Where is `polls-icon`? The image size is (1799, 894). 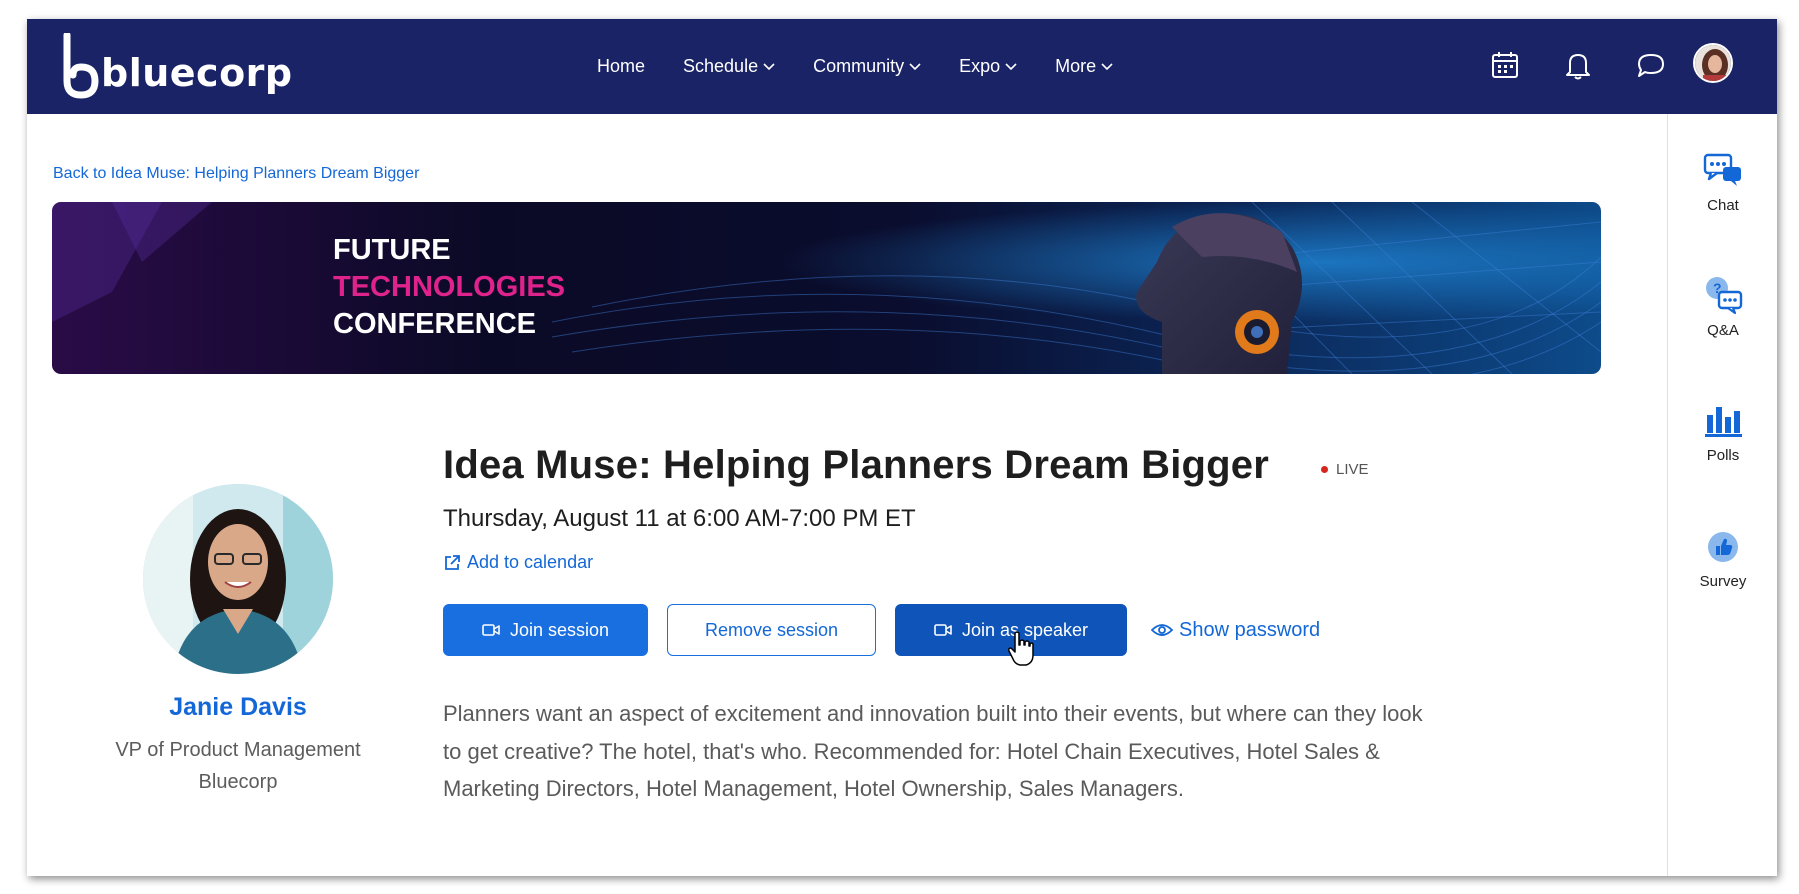 polls-icon is located at coordinates (1723, 422).